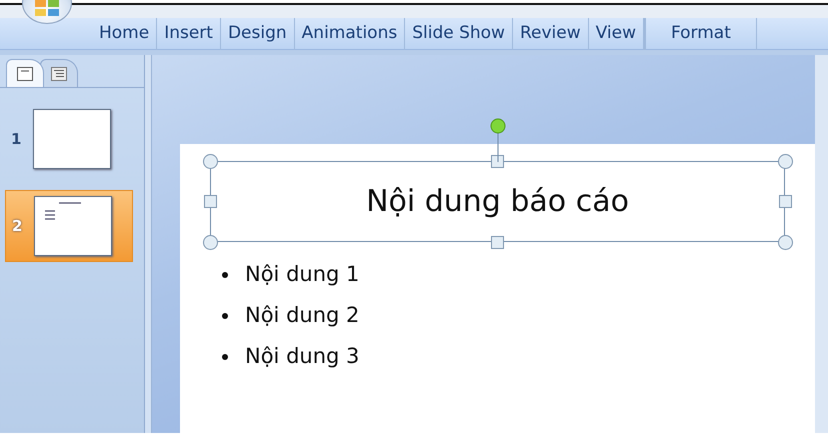  I want to click on bullet-text: Nội dung 1, so click(302, 274).